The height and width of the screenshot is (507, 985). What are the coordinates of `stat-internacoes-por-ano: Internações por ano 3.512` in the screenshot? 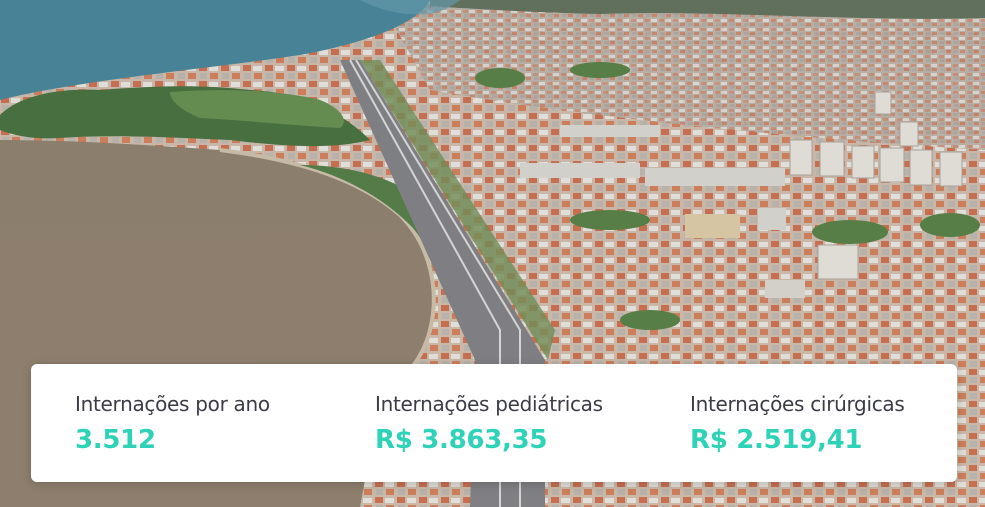 It's located at (172, 423).